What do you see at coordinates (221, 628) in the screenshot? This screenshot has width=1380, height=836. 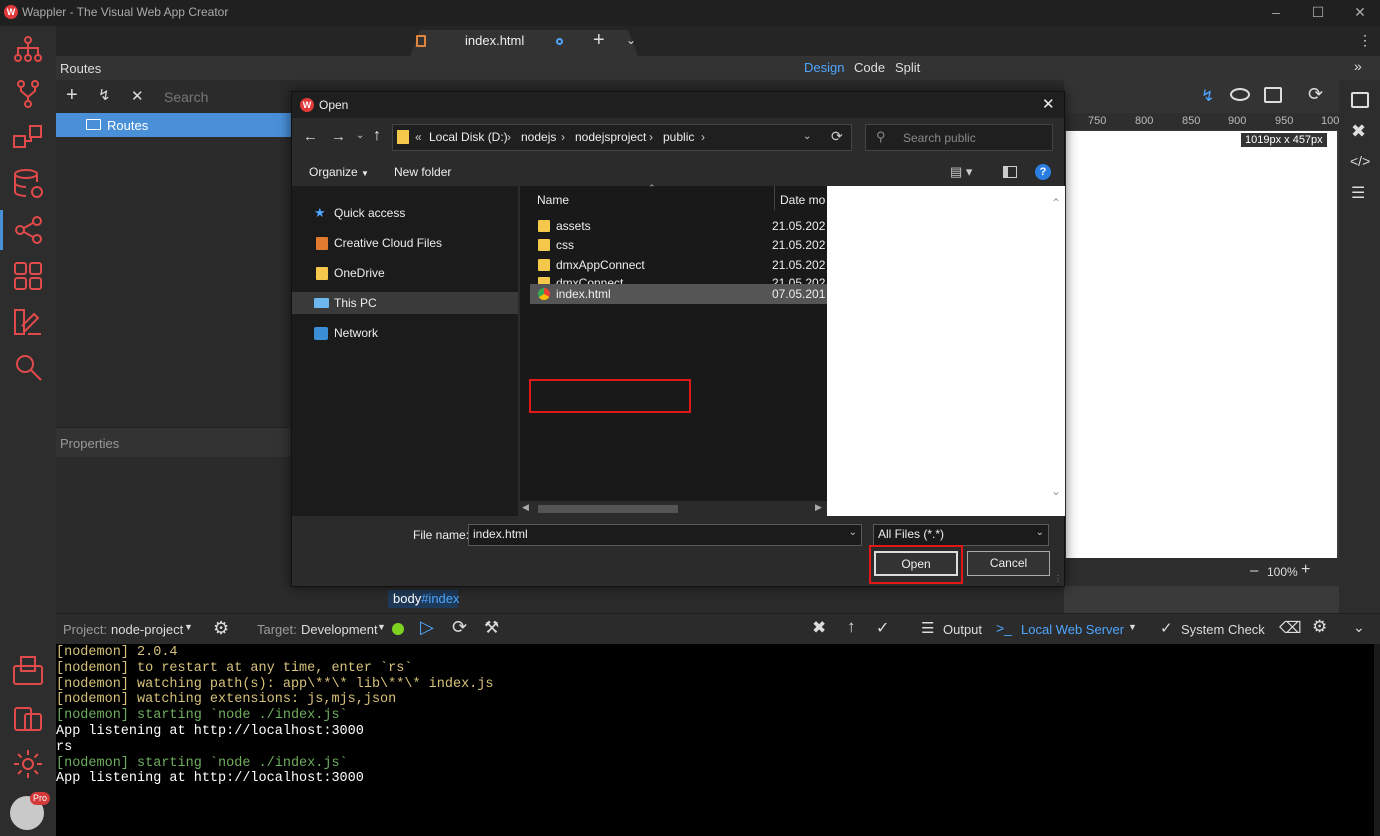 I see `project-settings-icon: ⚙` at bounding box center [221, 628].